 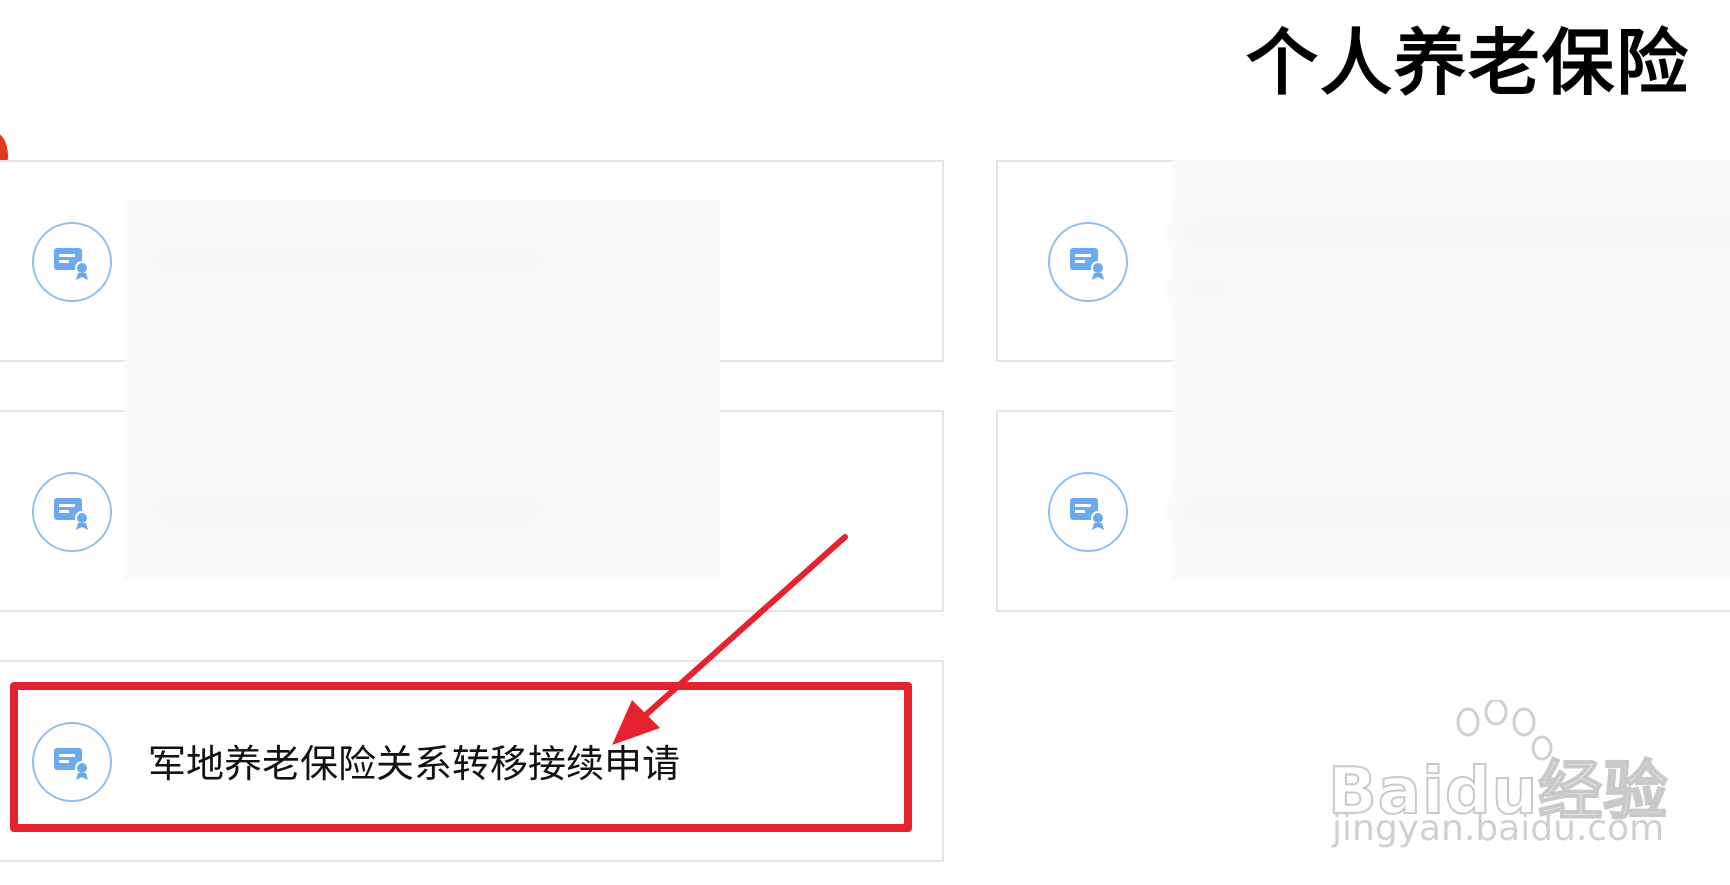 I want to click on watermark-url: jingyan.baidu.com, so click(x=1498, y=828).